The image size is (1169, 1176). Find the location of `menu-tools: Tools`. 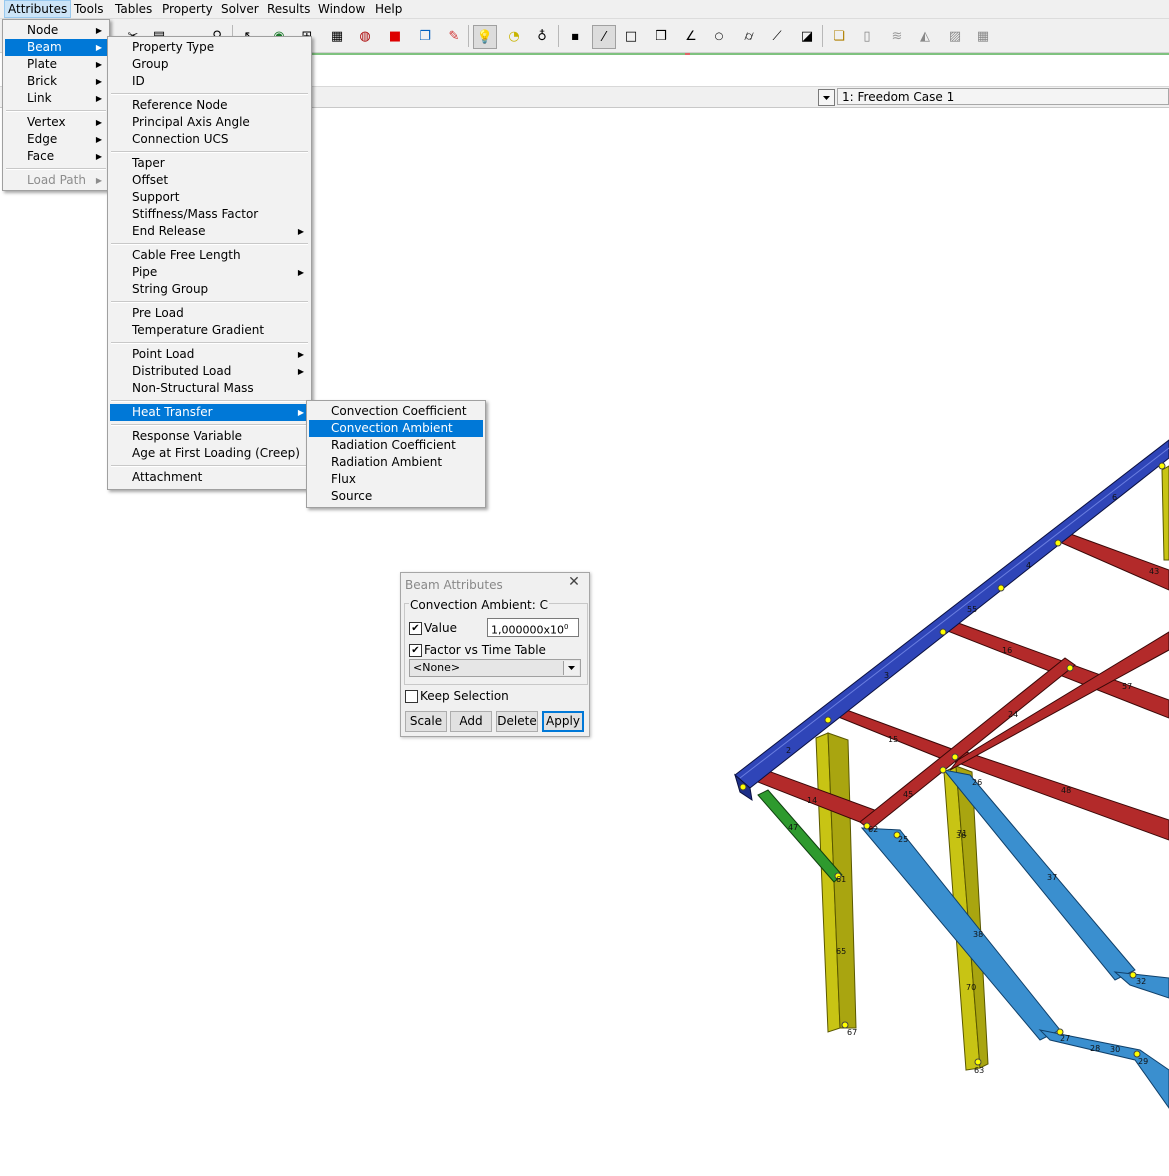

menu-tools: Tools is located at coordinates (89, 9).